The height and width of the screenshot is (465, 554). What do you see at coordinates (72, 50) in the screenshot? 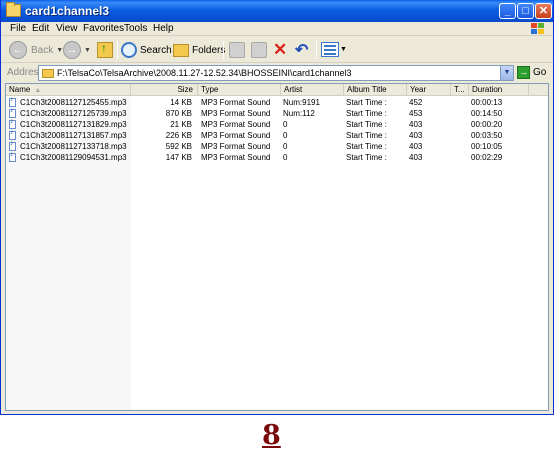
I see `forward-arrow-icon: →` at bounding box center [72, 50].